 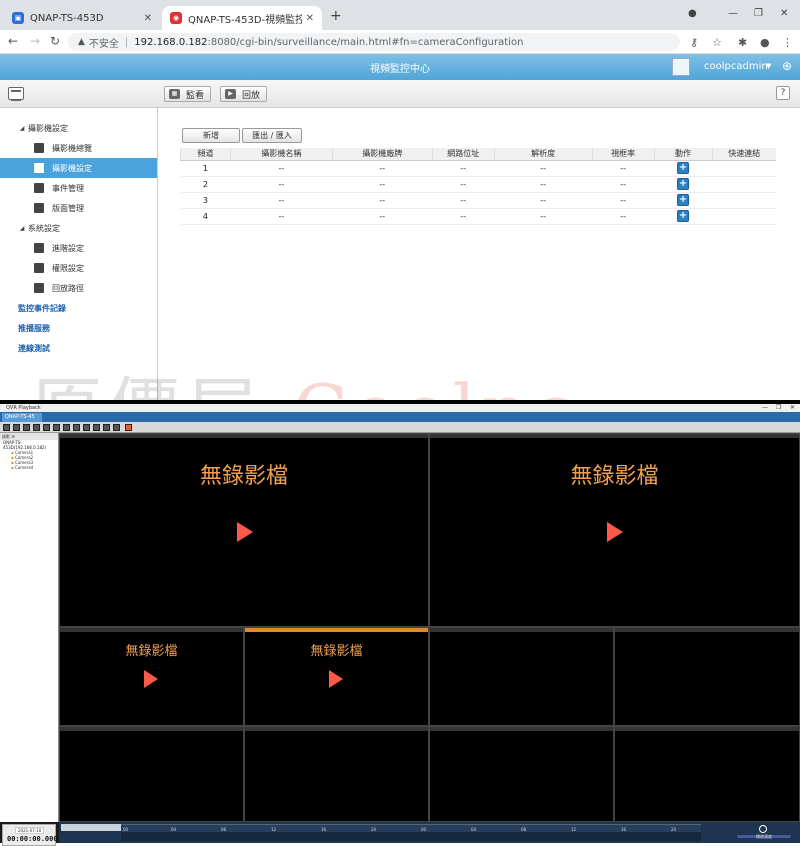 What do you see at coordinates (78, 288) in the screenshot?
I see `sidebar-item-playback-path: 回放路徑` at bounding box center [78, 288].